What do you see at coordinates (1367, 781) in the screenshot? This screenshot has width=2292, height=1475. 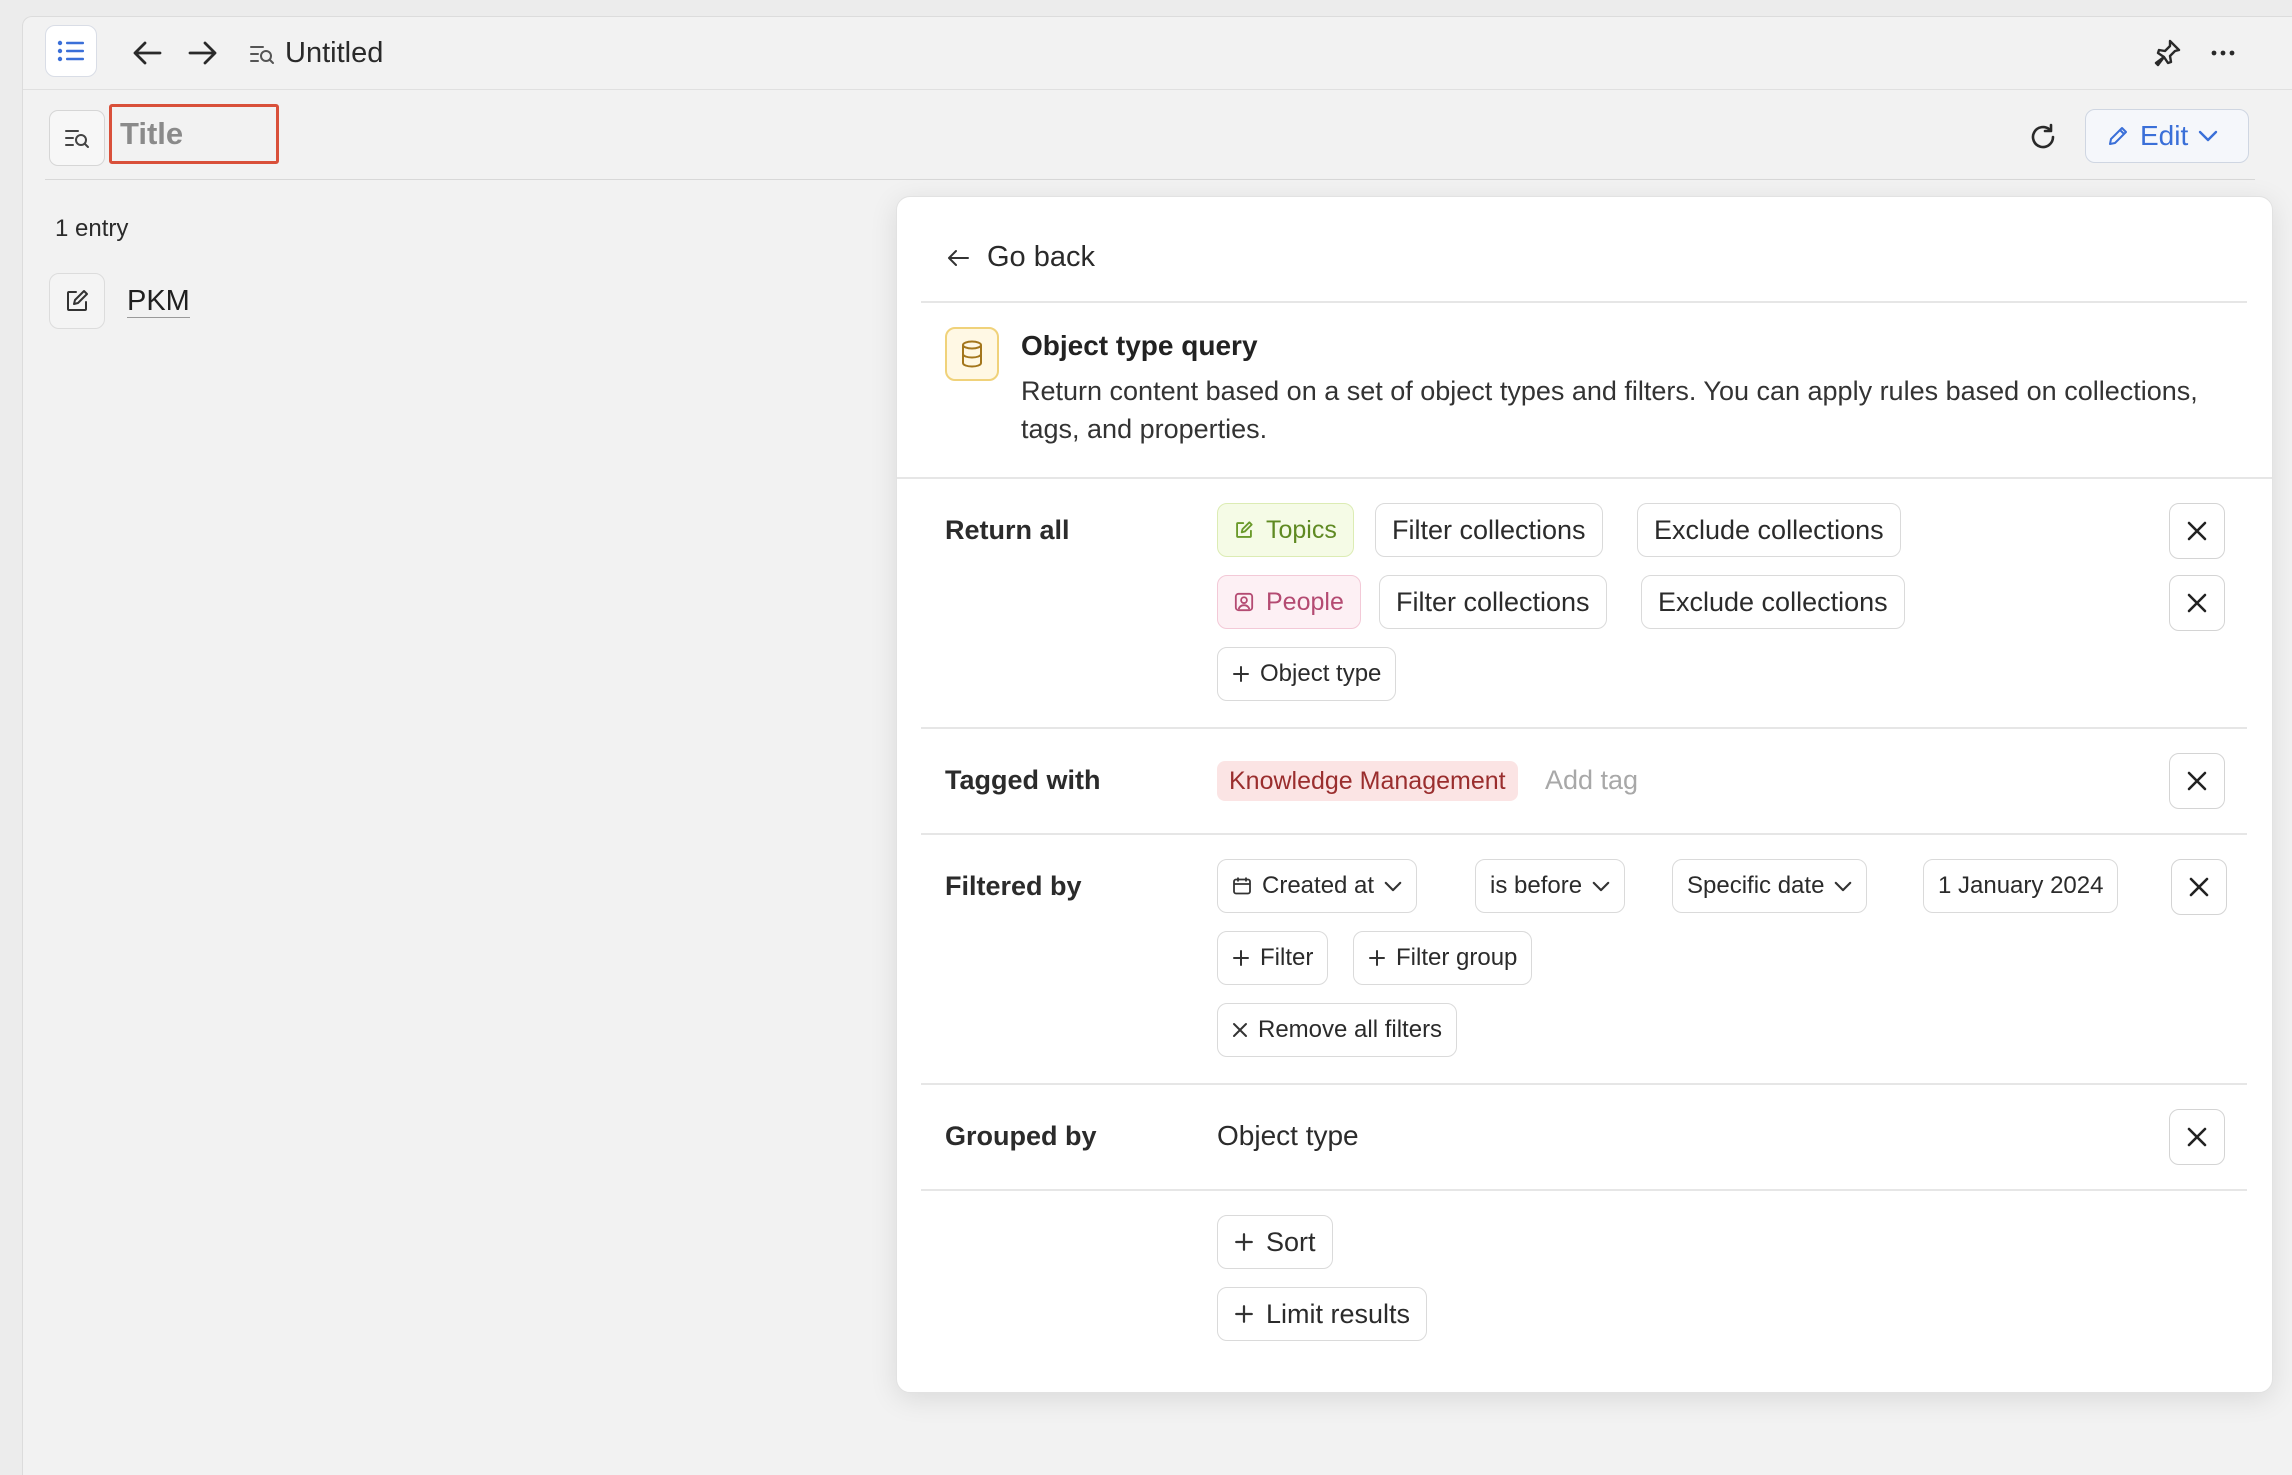 I see `tag-chip: Knowledge Management` at bounding box center [1367, 781].